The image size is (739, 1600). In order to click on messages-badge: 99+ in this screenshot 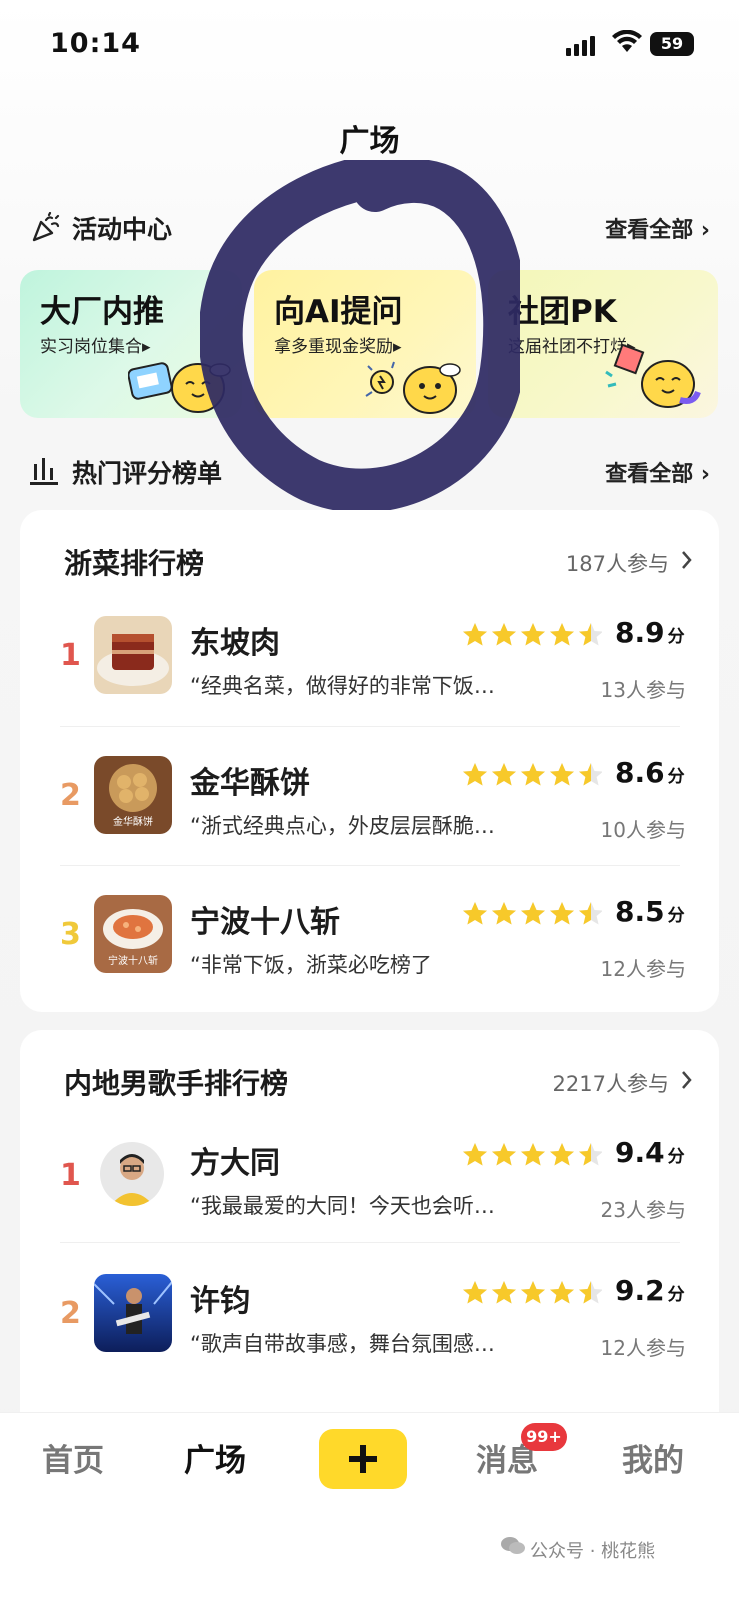, I will do `click(544, 1437)`.